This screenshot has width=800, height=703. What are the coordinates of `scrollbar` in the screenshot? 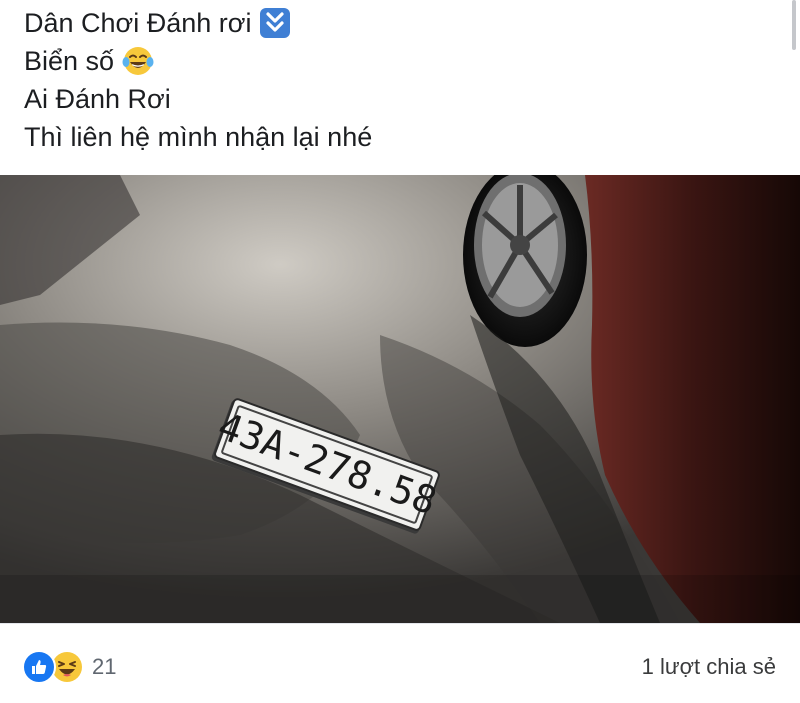 It's located at (794, 25).